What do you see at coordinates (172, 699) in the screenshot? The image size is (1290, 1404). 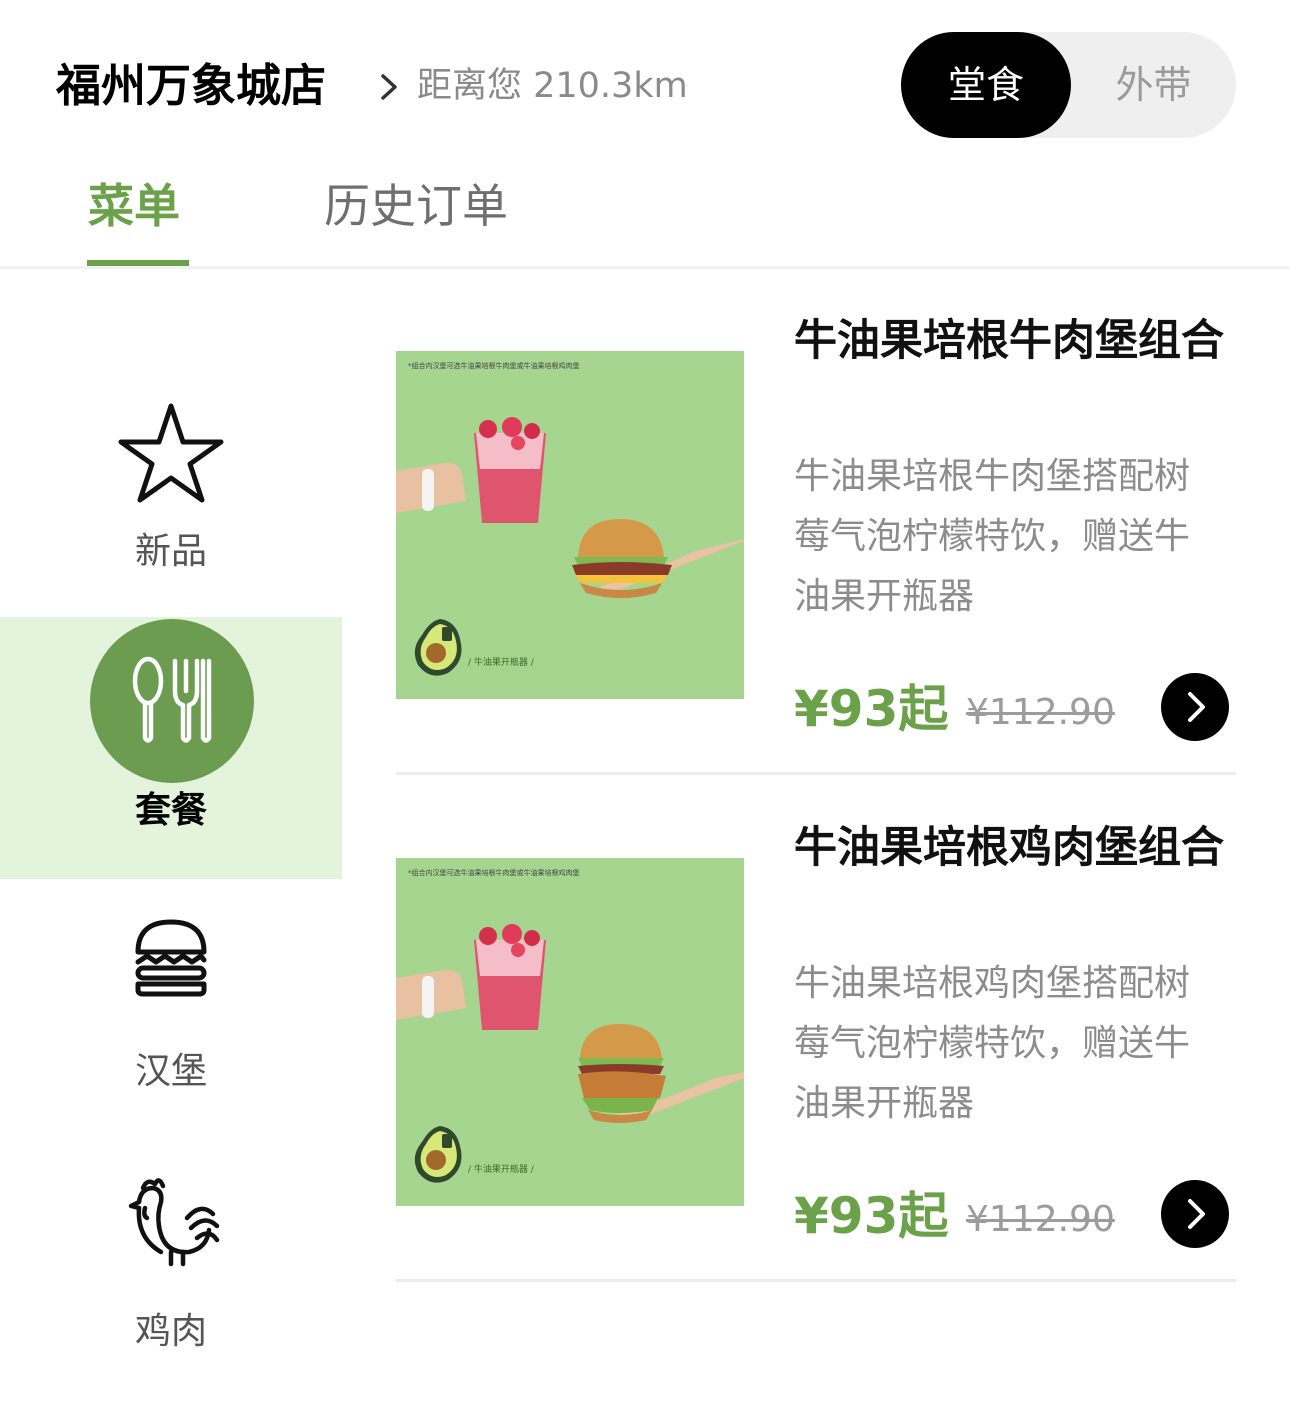 I see `utensils-icon` at bounding box center [172, 699].